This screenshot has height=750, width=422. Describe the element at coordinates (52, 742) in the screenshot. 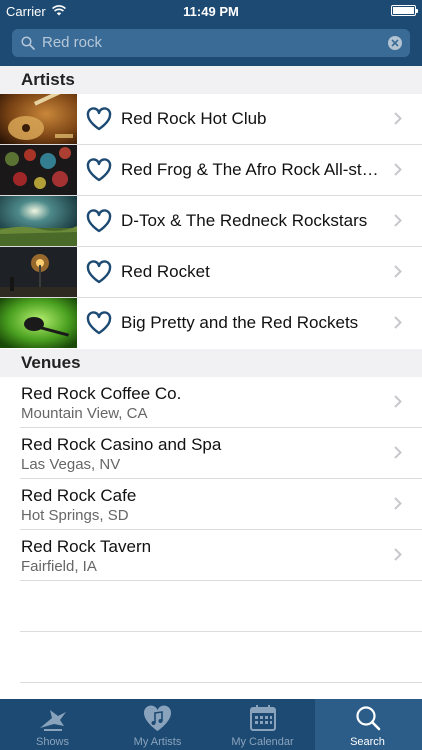

I see `tab-label: Shows` at that location.